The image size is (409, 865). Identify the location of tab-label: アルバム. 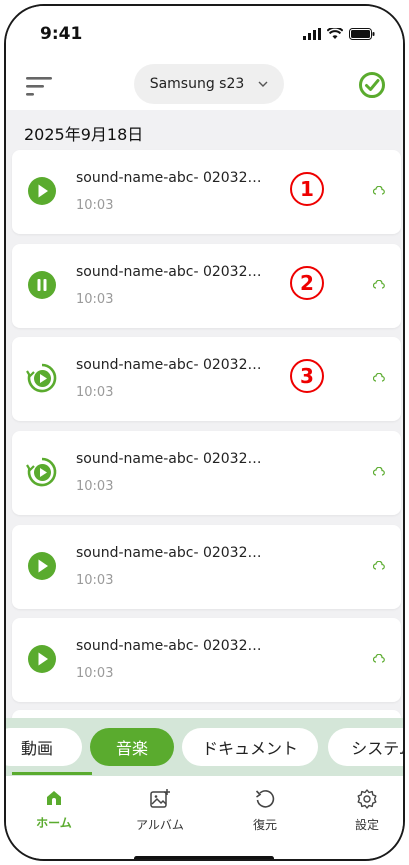
(160, 825).